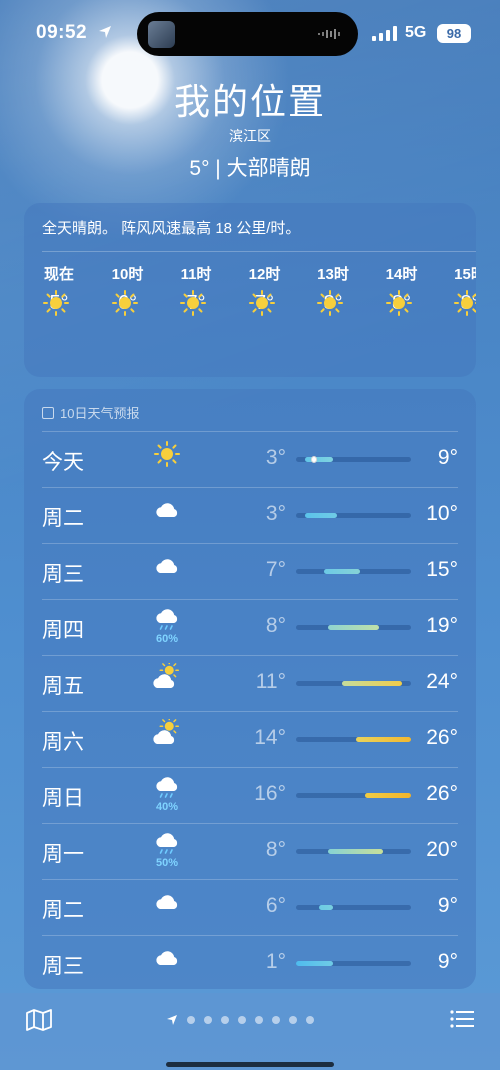 Image resolution: width=500 pixels, height=1070 pixels. Describe the element at coordinates (250, 739) in the screenshot. I see `forecast-row: 周六 14° 26°` at that location.